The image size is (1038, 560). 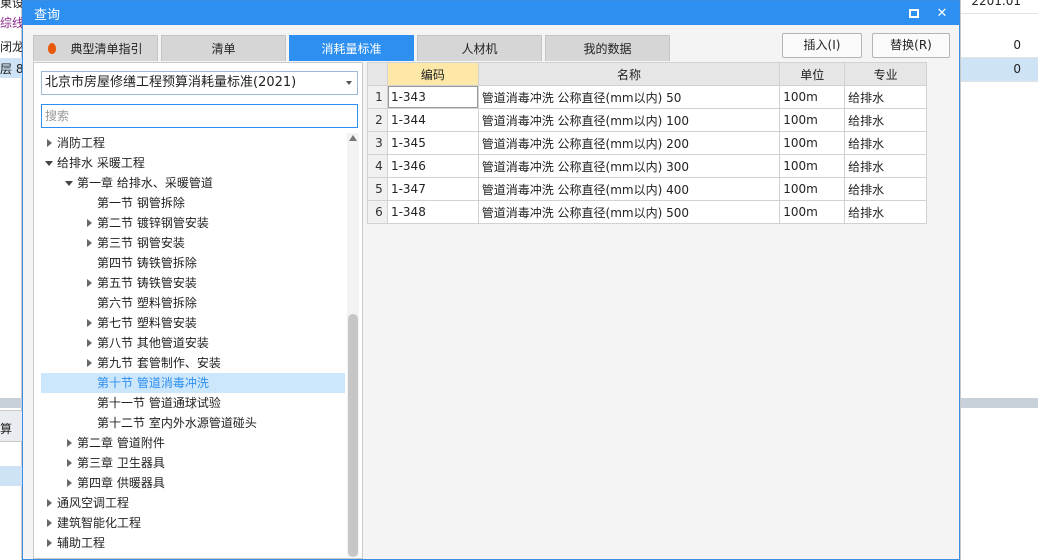 I want to click on code-cell: 1-344, so click(x=432, y=120).